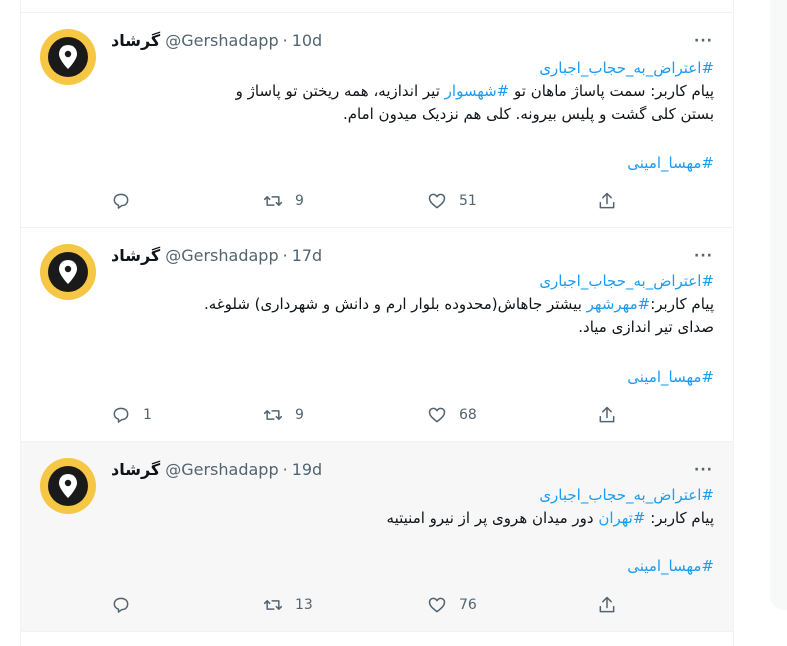 The height and width of the screenshot is (646, 787). I want to click on like-count: 76, so click(468, 605).